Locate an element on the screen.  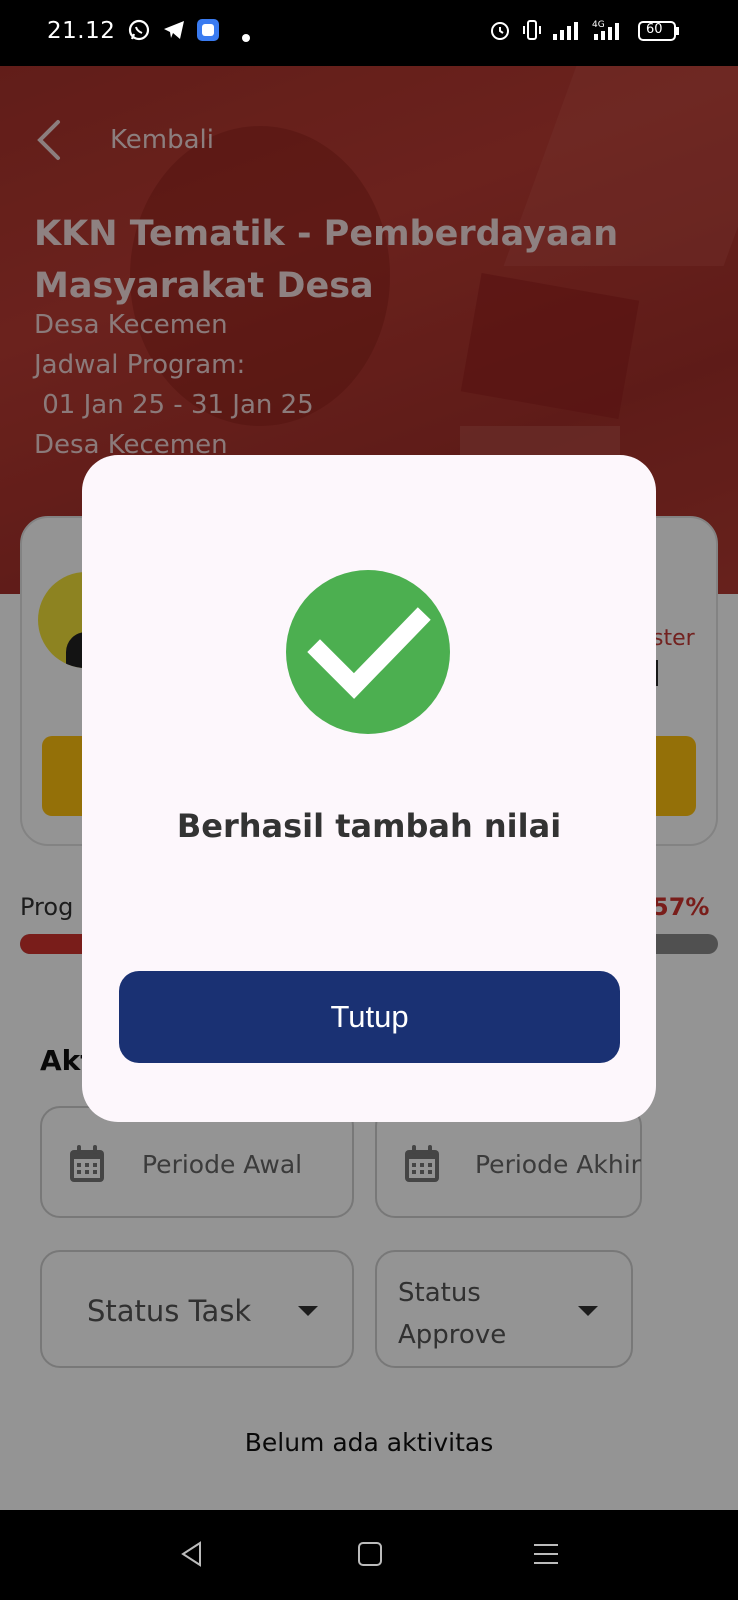
status-bar: 21.12 4G 60 is located at coordinates (369, 33).